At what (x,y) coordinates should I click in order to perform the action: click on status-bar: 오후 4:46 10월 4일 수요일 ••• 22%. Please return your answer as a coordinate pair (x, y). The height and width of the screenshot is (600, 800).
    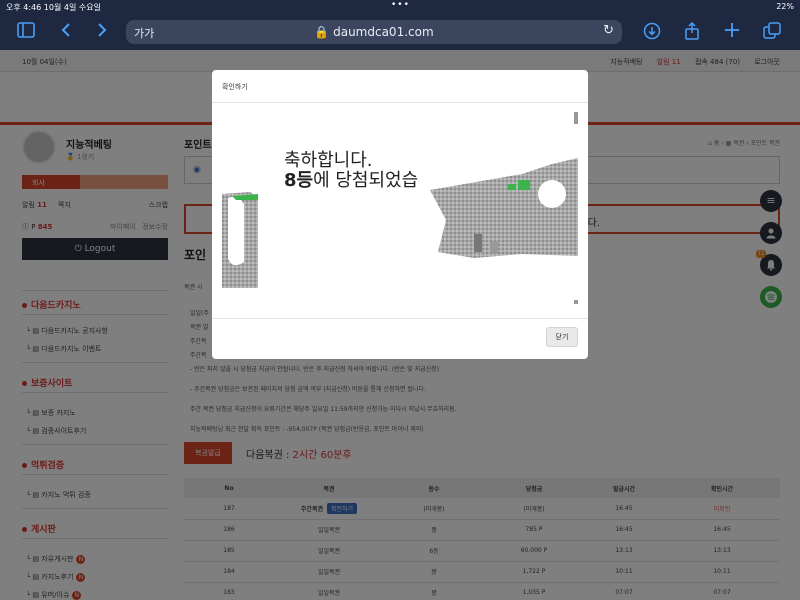
    Looking at the image, I should click on (400, 7).